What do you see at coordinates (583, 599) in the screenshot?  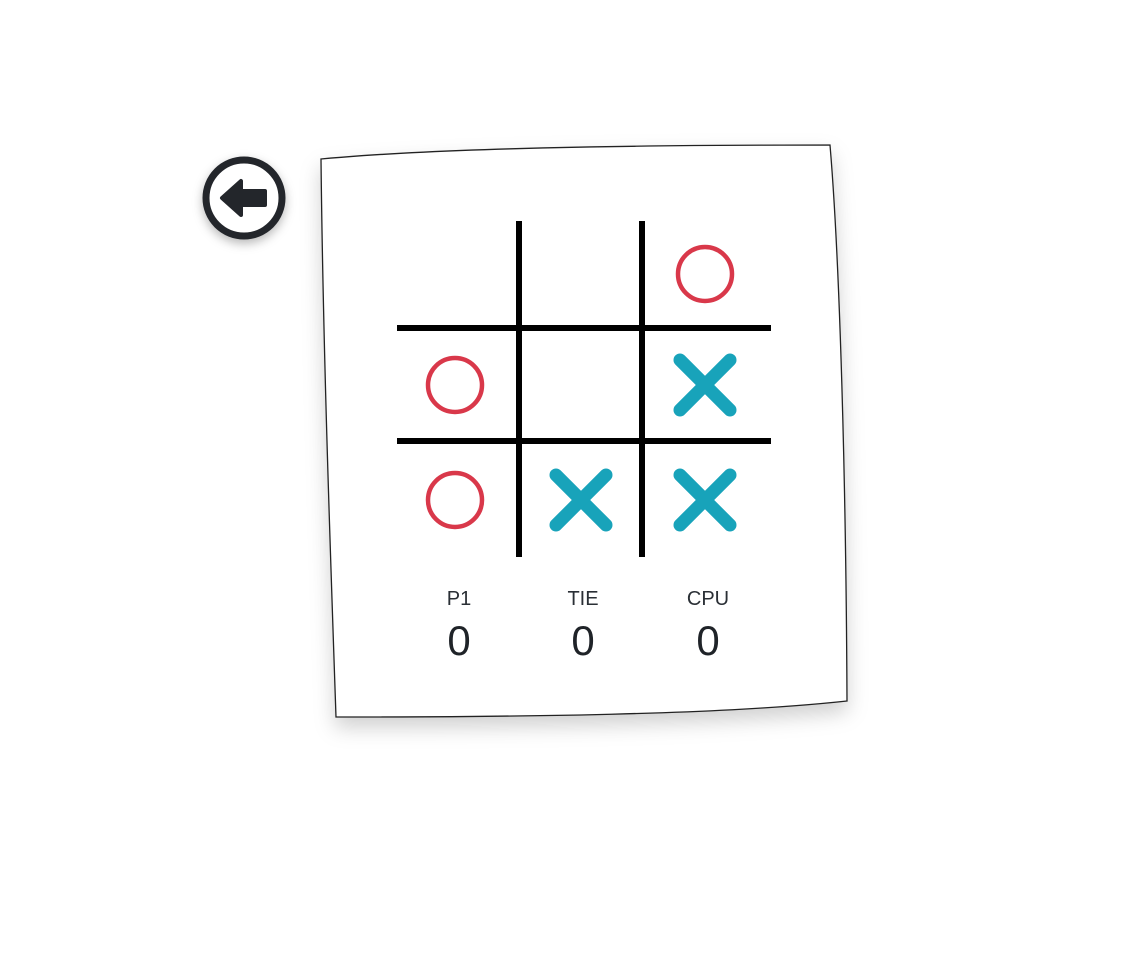 I see `score-label: TIE` at bounding box center [583, 599].